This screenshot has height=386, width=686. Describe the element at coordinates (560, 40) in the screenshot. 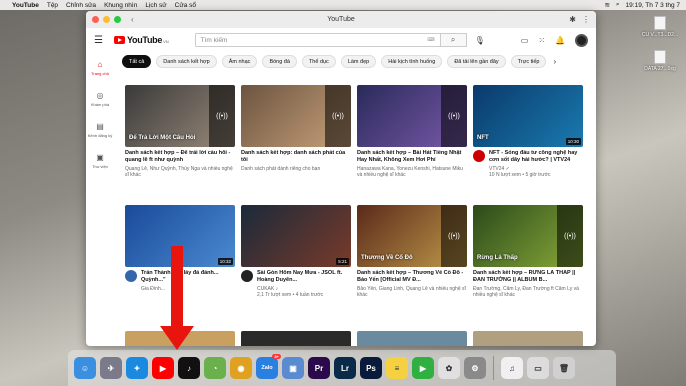

I see `notifications-bell-icon: 🔔` at that location.